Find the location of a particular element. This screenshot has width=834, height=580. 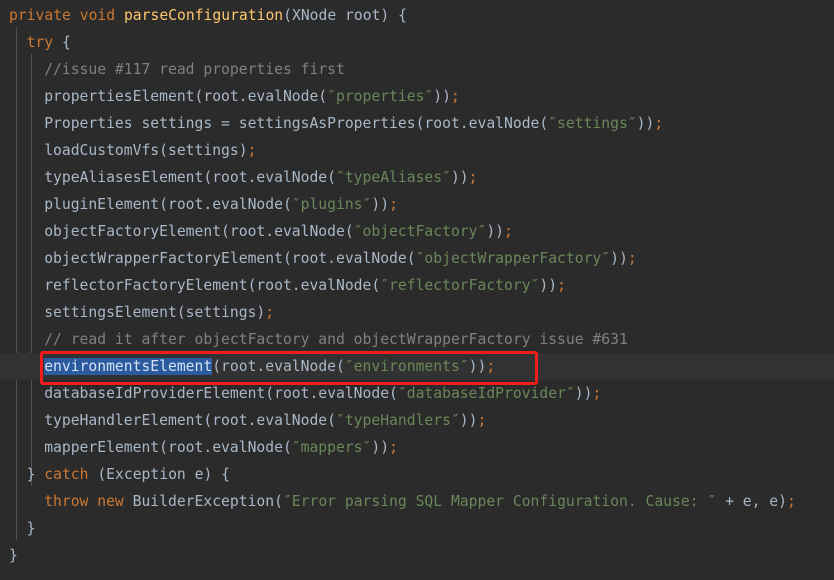

code-line: pluginElement(root.evalNode(″plugins″)); is located at coordinates (417, 204).